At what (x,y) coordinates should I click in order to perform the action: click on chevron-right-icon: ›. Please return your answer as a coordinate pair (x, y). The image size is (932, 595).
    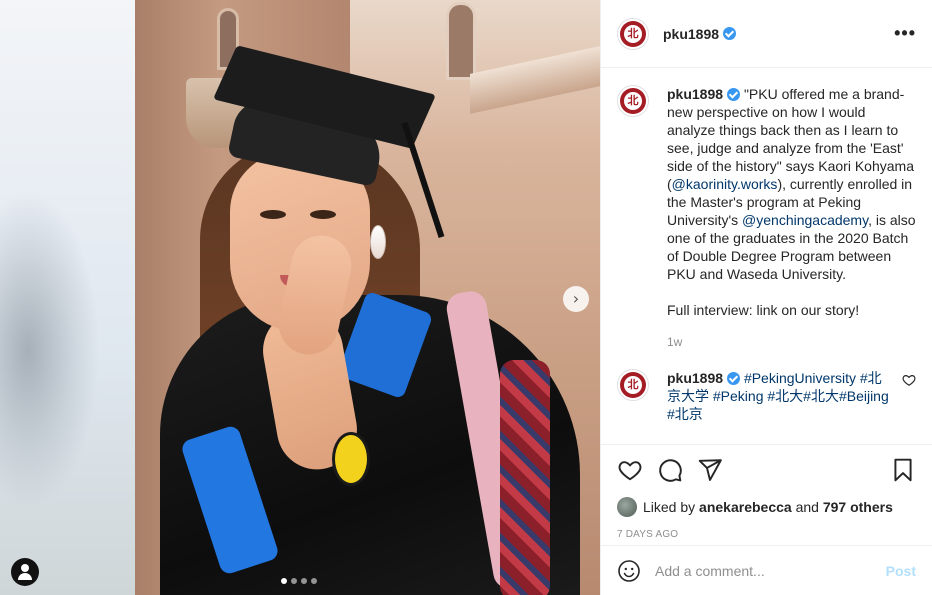
    Looking at the image, I should click on (576, 299).